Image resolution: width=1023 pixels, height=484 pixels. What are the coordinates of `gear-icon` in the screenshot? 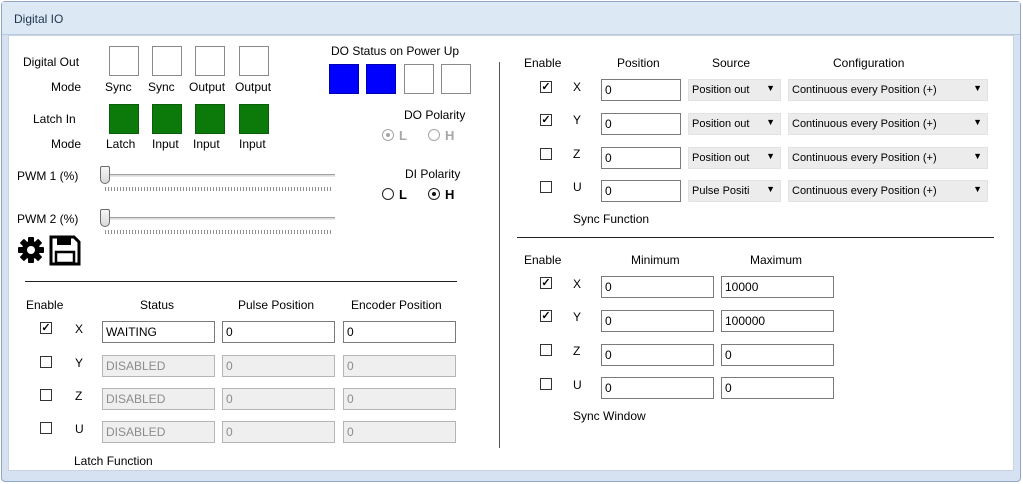 It's located at (31, 250).